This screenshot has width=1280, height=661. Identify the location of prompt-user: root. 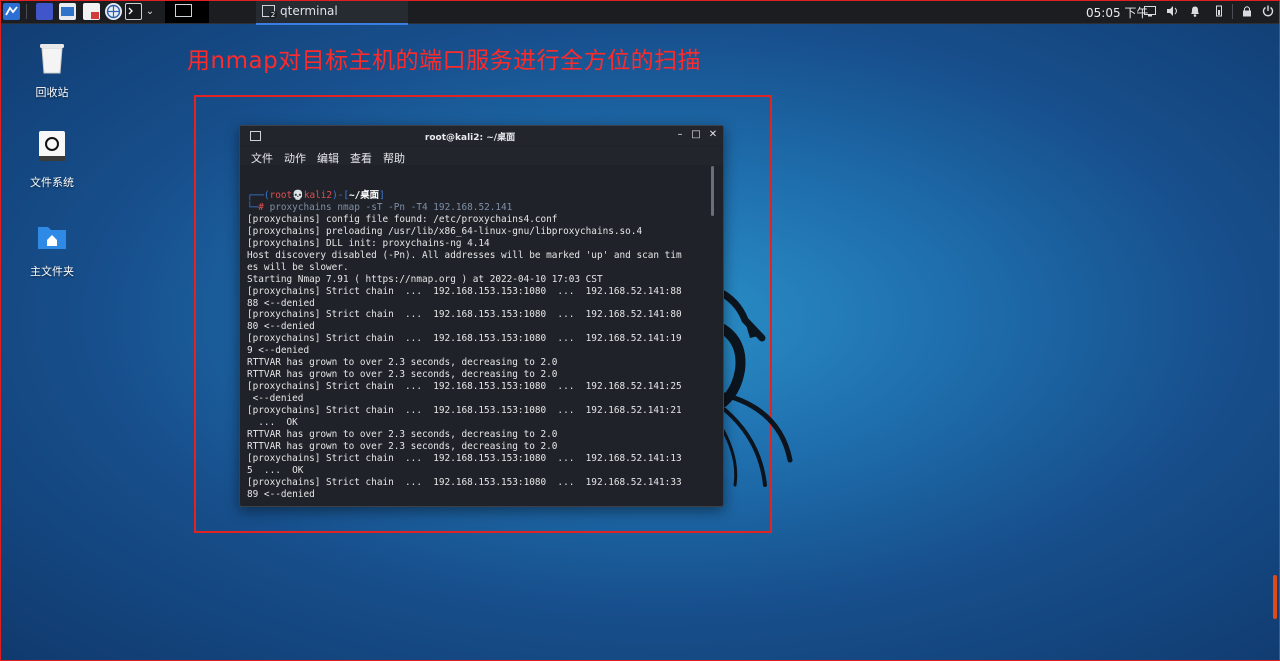
(281, 195).